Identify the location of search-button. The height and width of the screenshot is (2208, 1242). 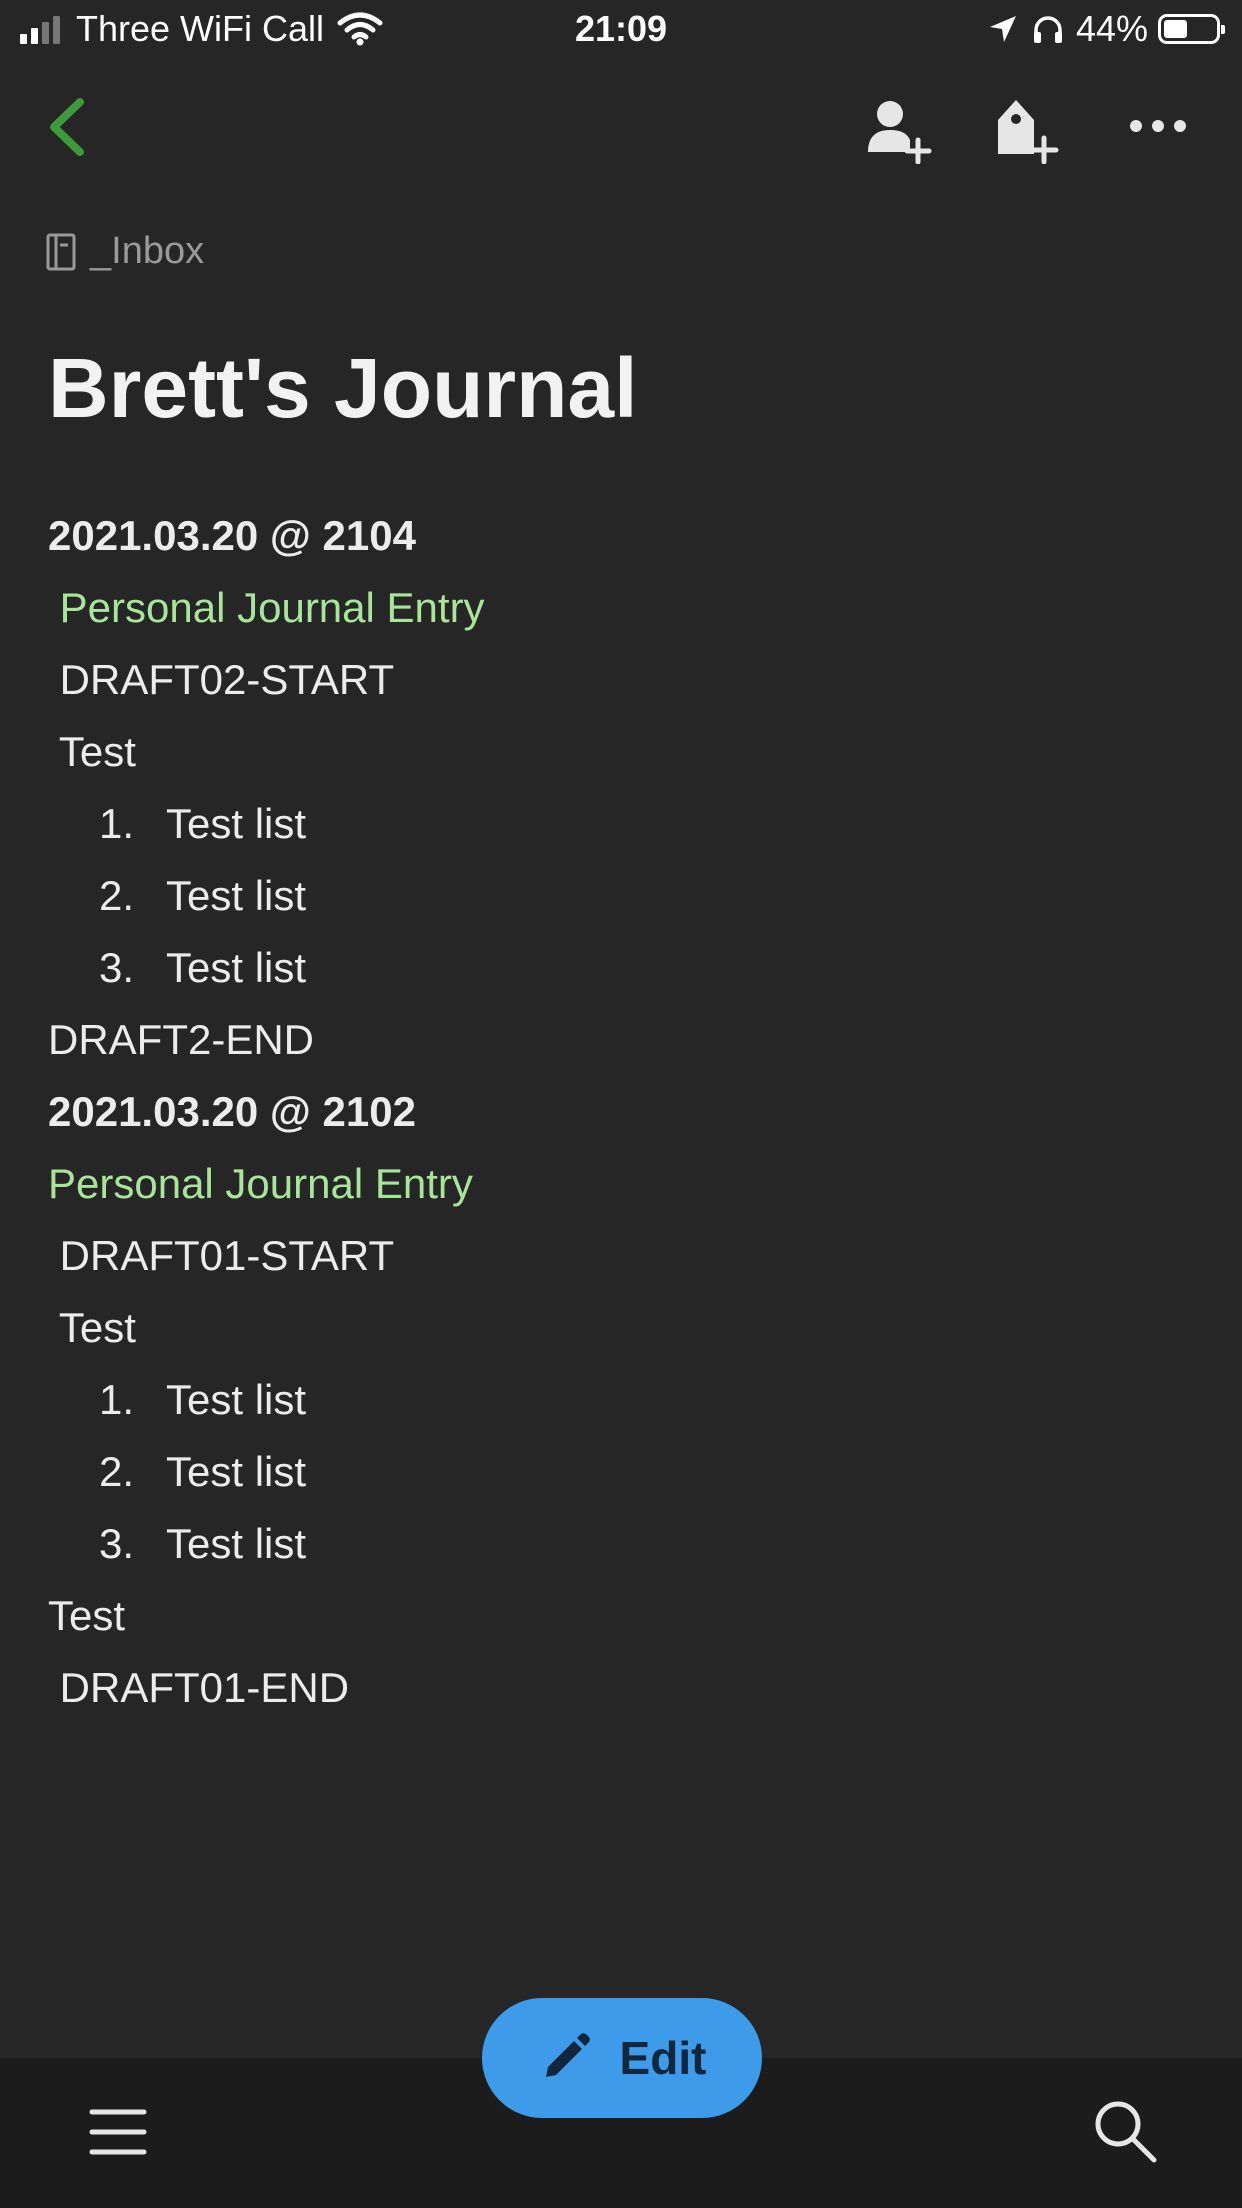
(1125, 2131).